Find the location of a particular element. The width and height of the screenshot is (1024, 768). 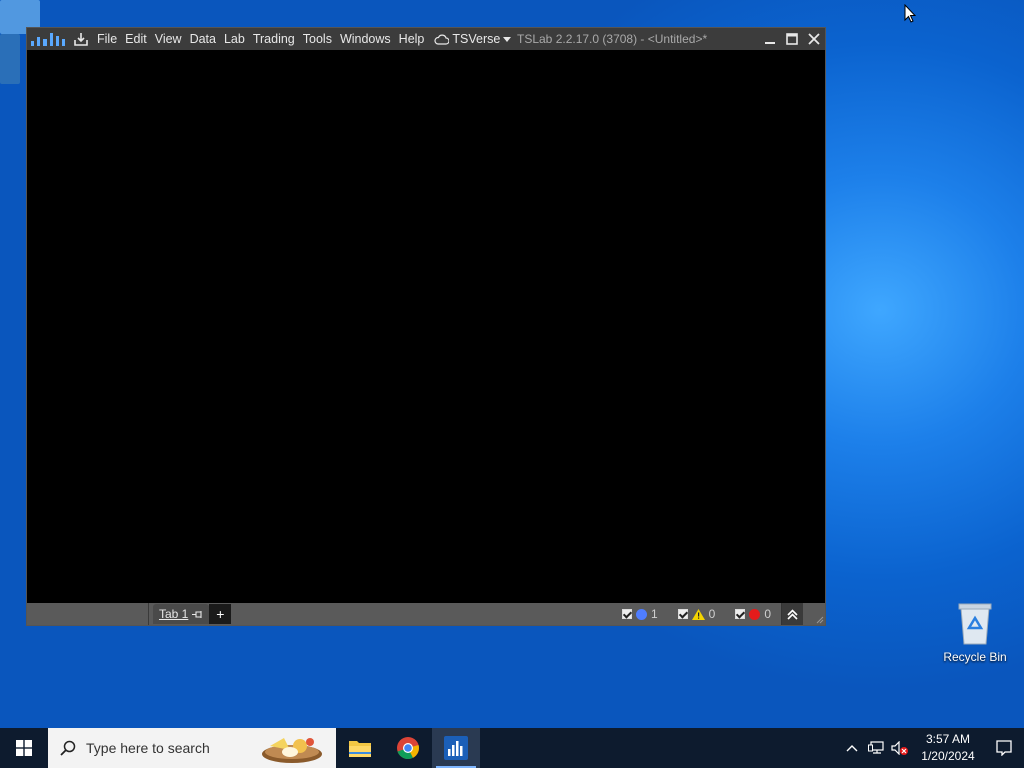

network-icon is located at coordinates (876, 747).